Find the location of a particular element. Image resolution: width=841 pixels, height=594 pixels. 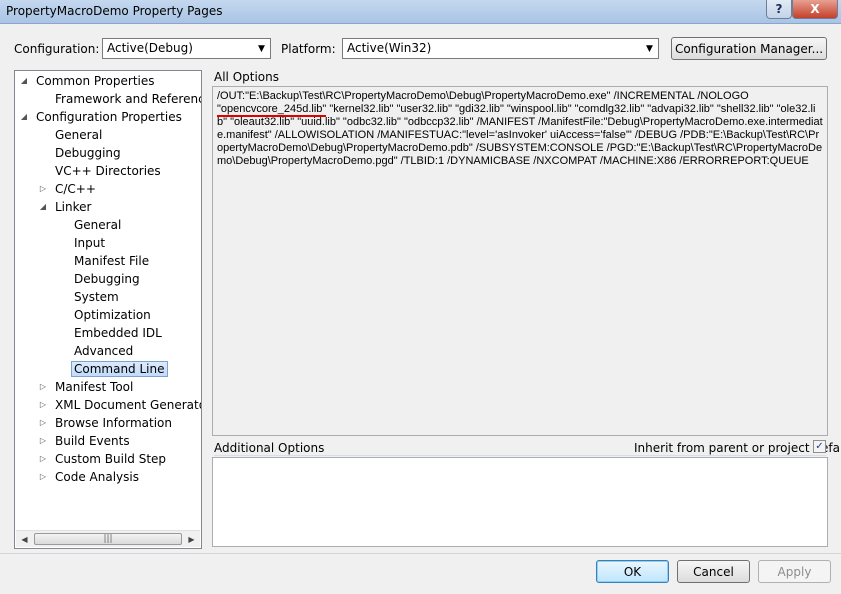

tree-horizontal-scrollbar: ◀ ||| ▶ is located at coordinates (108, 538).